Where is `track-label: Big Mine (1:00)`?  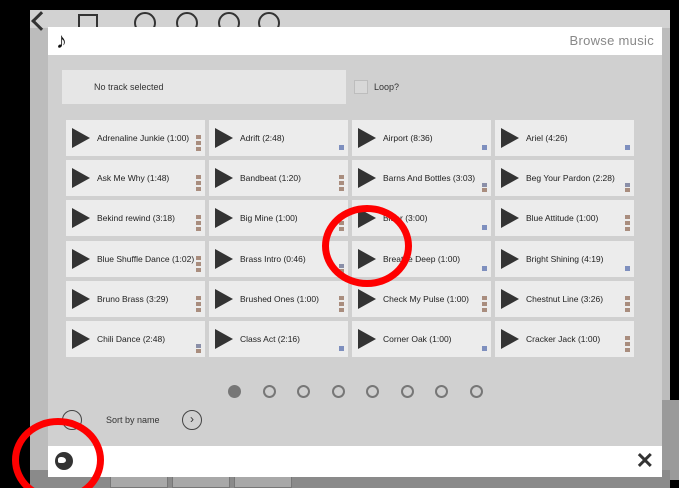
track-label: Big Mine (1:00) is located at coordinates (269, 218).